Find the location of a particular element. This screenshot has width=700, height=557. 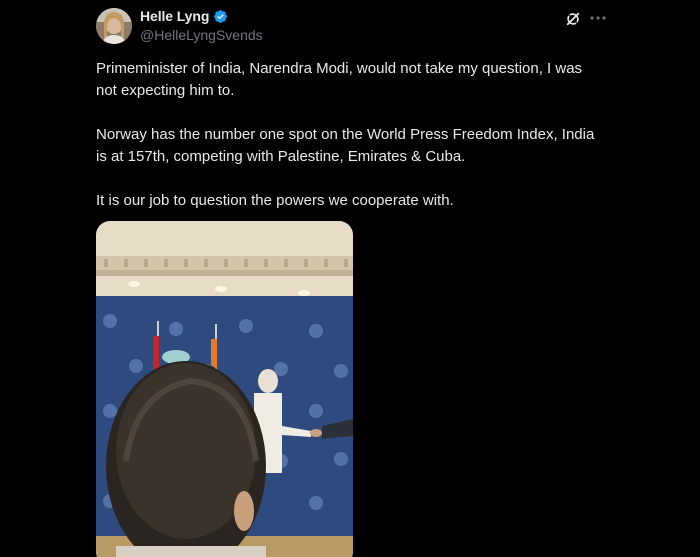

more-dots-icon is located at coordinates (598, 18).